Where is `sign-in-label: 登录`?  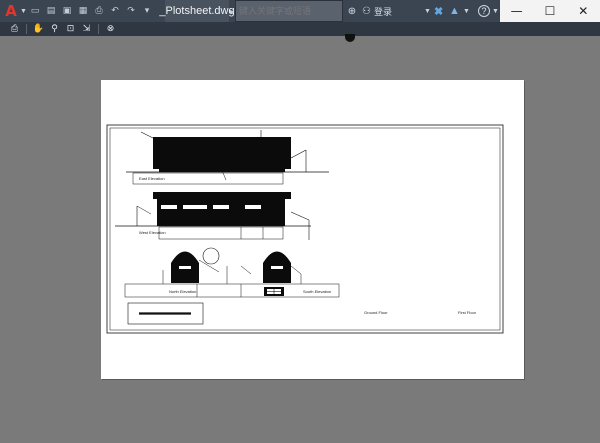 sign-in-label: 登录 is located at coordinates (382, 11).